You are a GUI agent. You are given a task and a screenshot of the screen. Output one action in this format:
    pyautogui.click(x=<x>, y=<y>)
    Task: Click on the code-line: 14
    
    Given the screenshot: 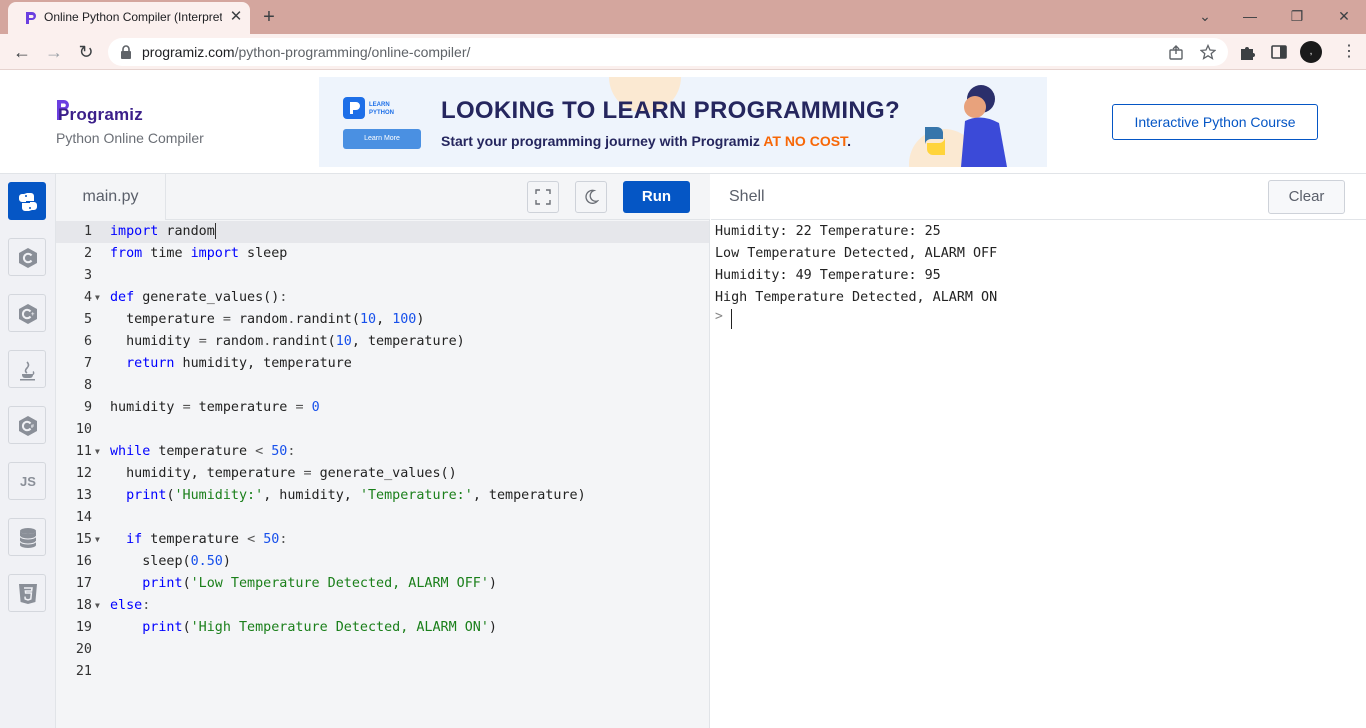 What is the action you would take?
    pyautogui.click(x=382, y=518)
    